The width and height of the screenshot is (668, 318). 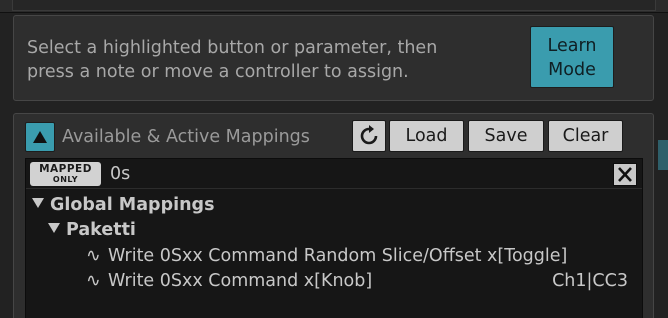 I want to click on triangle-up-icon, so click(x=40, y=137).